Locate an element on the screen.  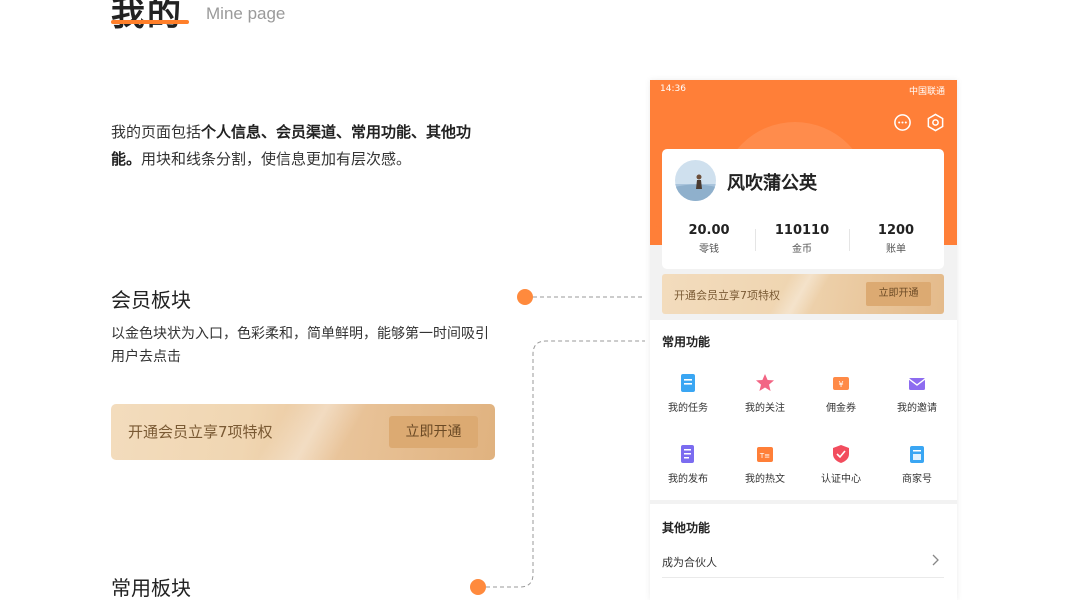
task-icon is located at coordinates (688, 383).